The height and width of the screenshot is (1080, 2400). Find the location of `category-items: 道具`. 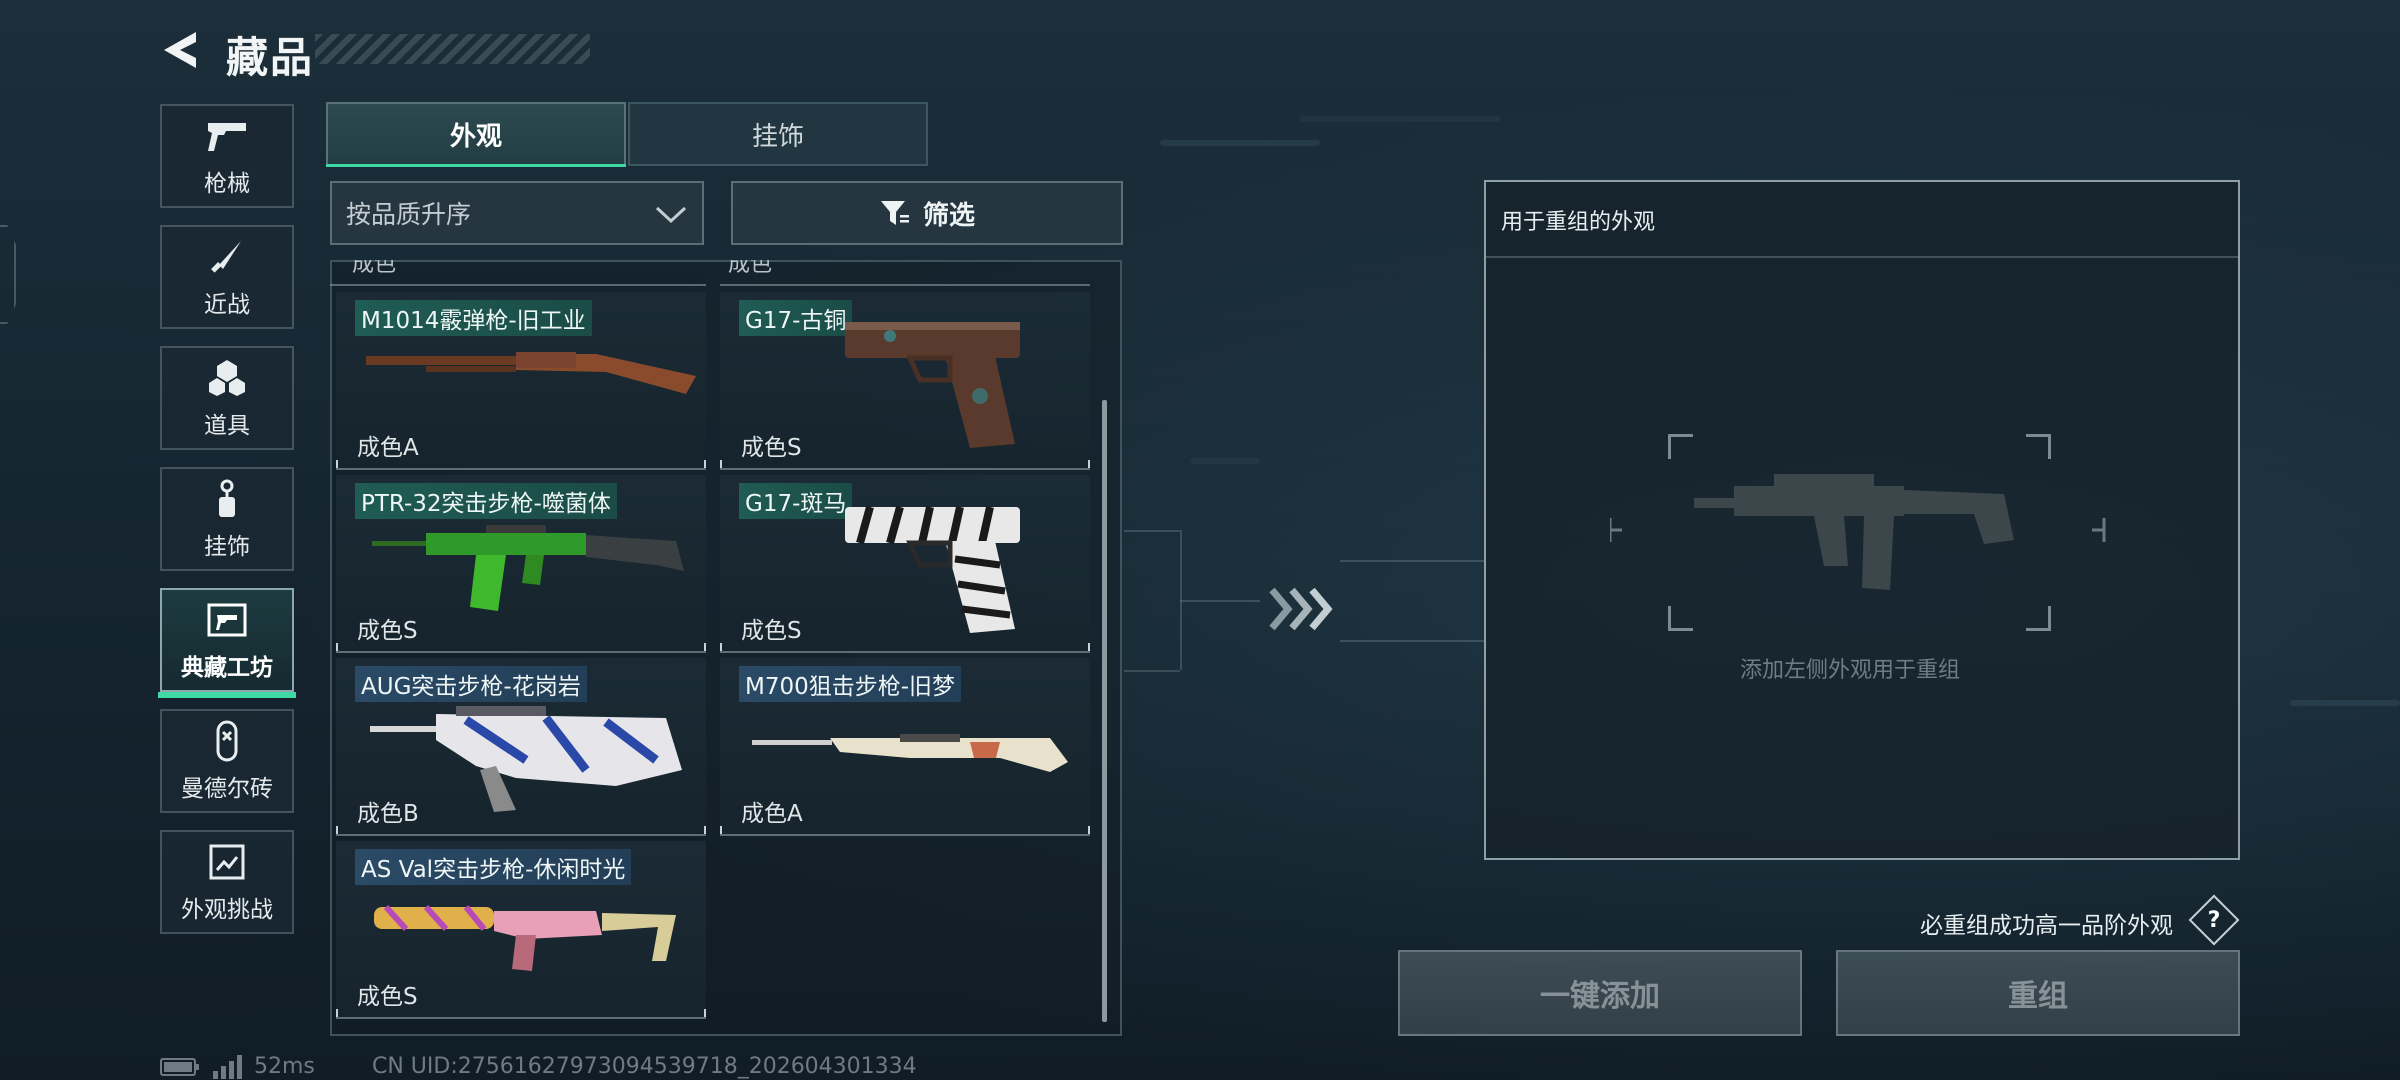

category-items: 道具 is located at coordinates (227, 398).